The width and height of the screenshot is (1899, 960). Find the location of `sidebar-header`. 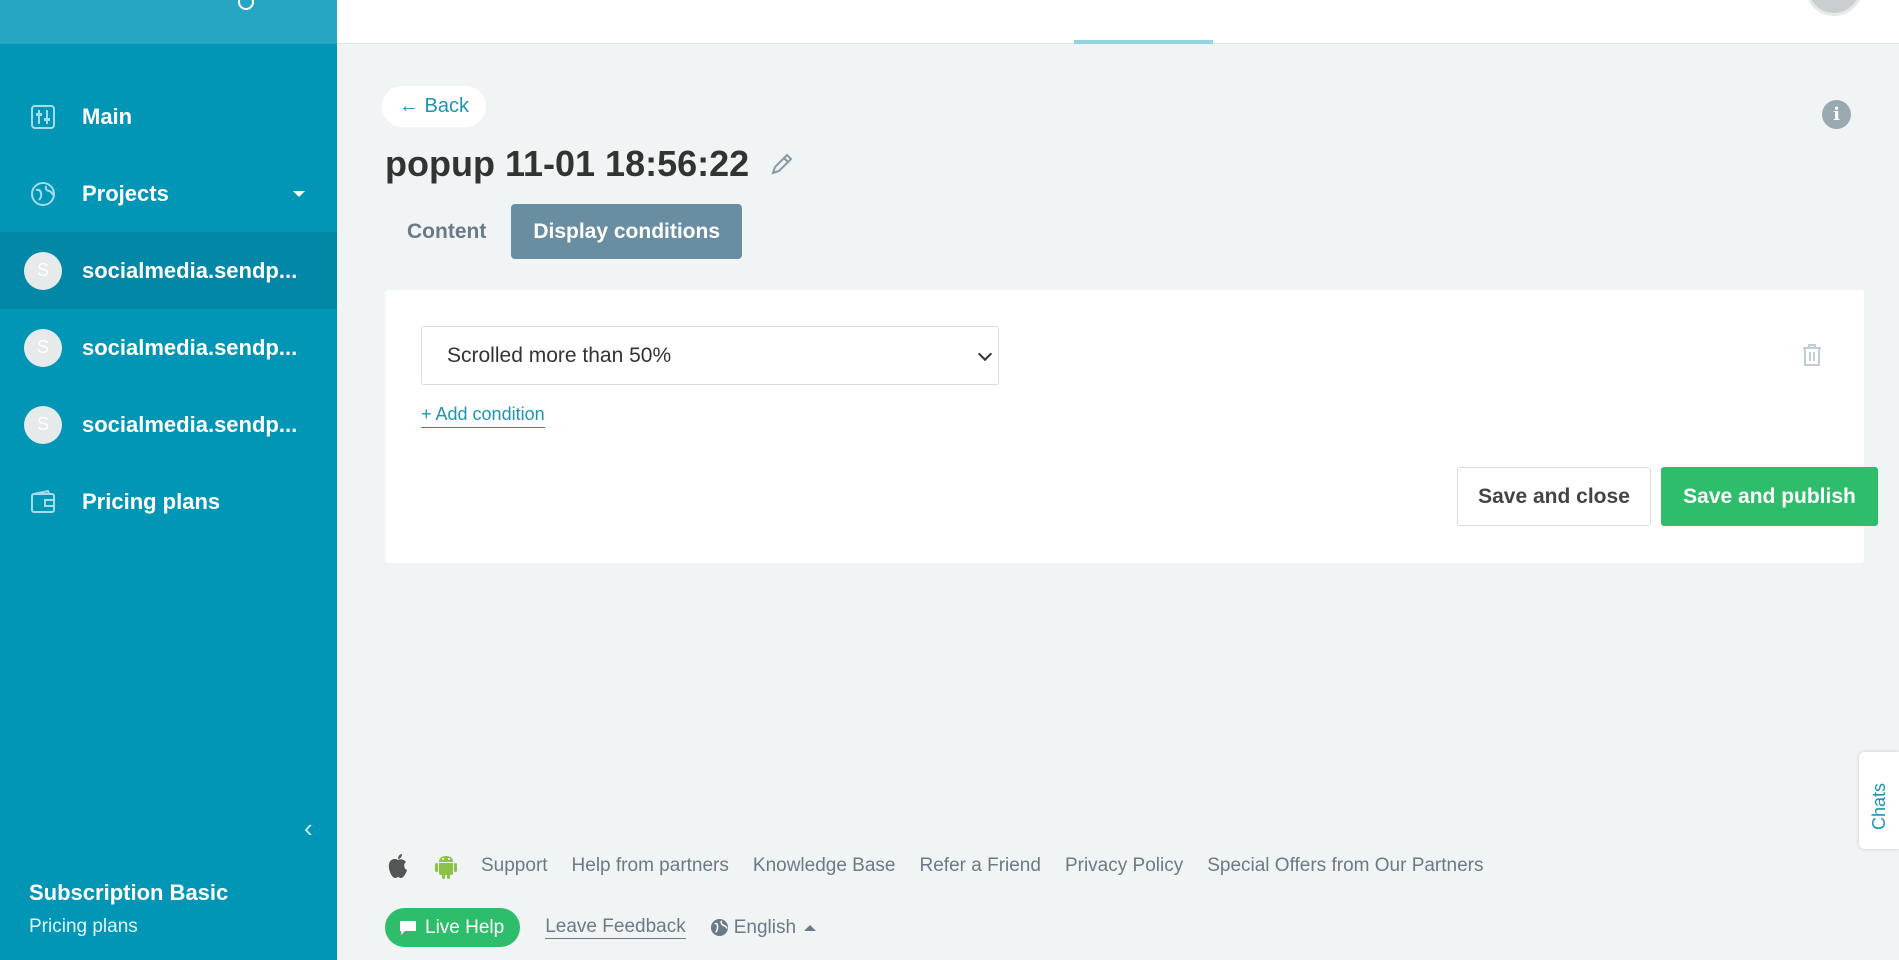

sidebar-header is located at coordinates (168, 22).